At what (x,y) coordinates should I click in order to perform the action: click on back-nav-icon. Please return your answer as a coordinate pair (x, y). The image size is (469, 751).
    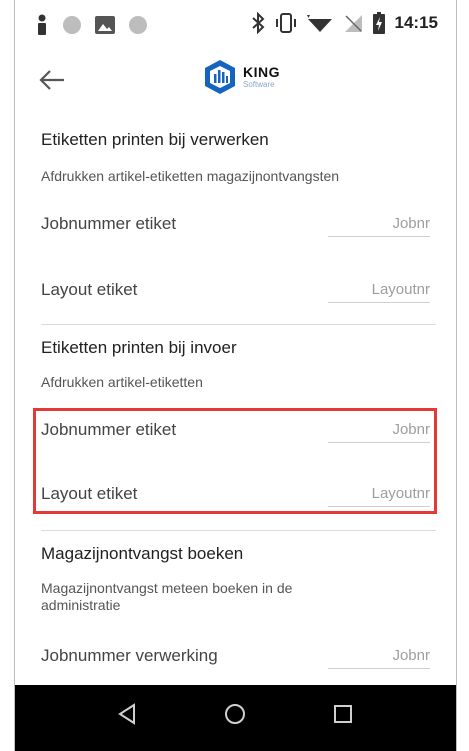
    Looking at the image, I should click on (127, 714).